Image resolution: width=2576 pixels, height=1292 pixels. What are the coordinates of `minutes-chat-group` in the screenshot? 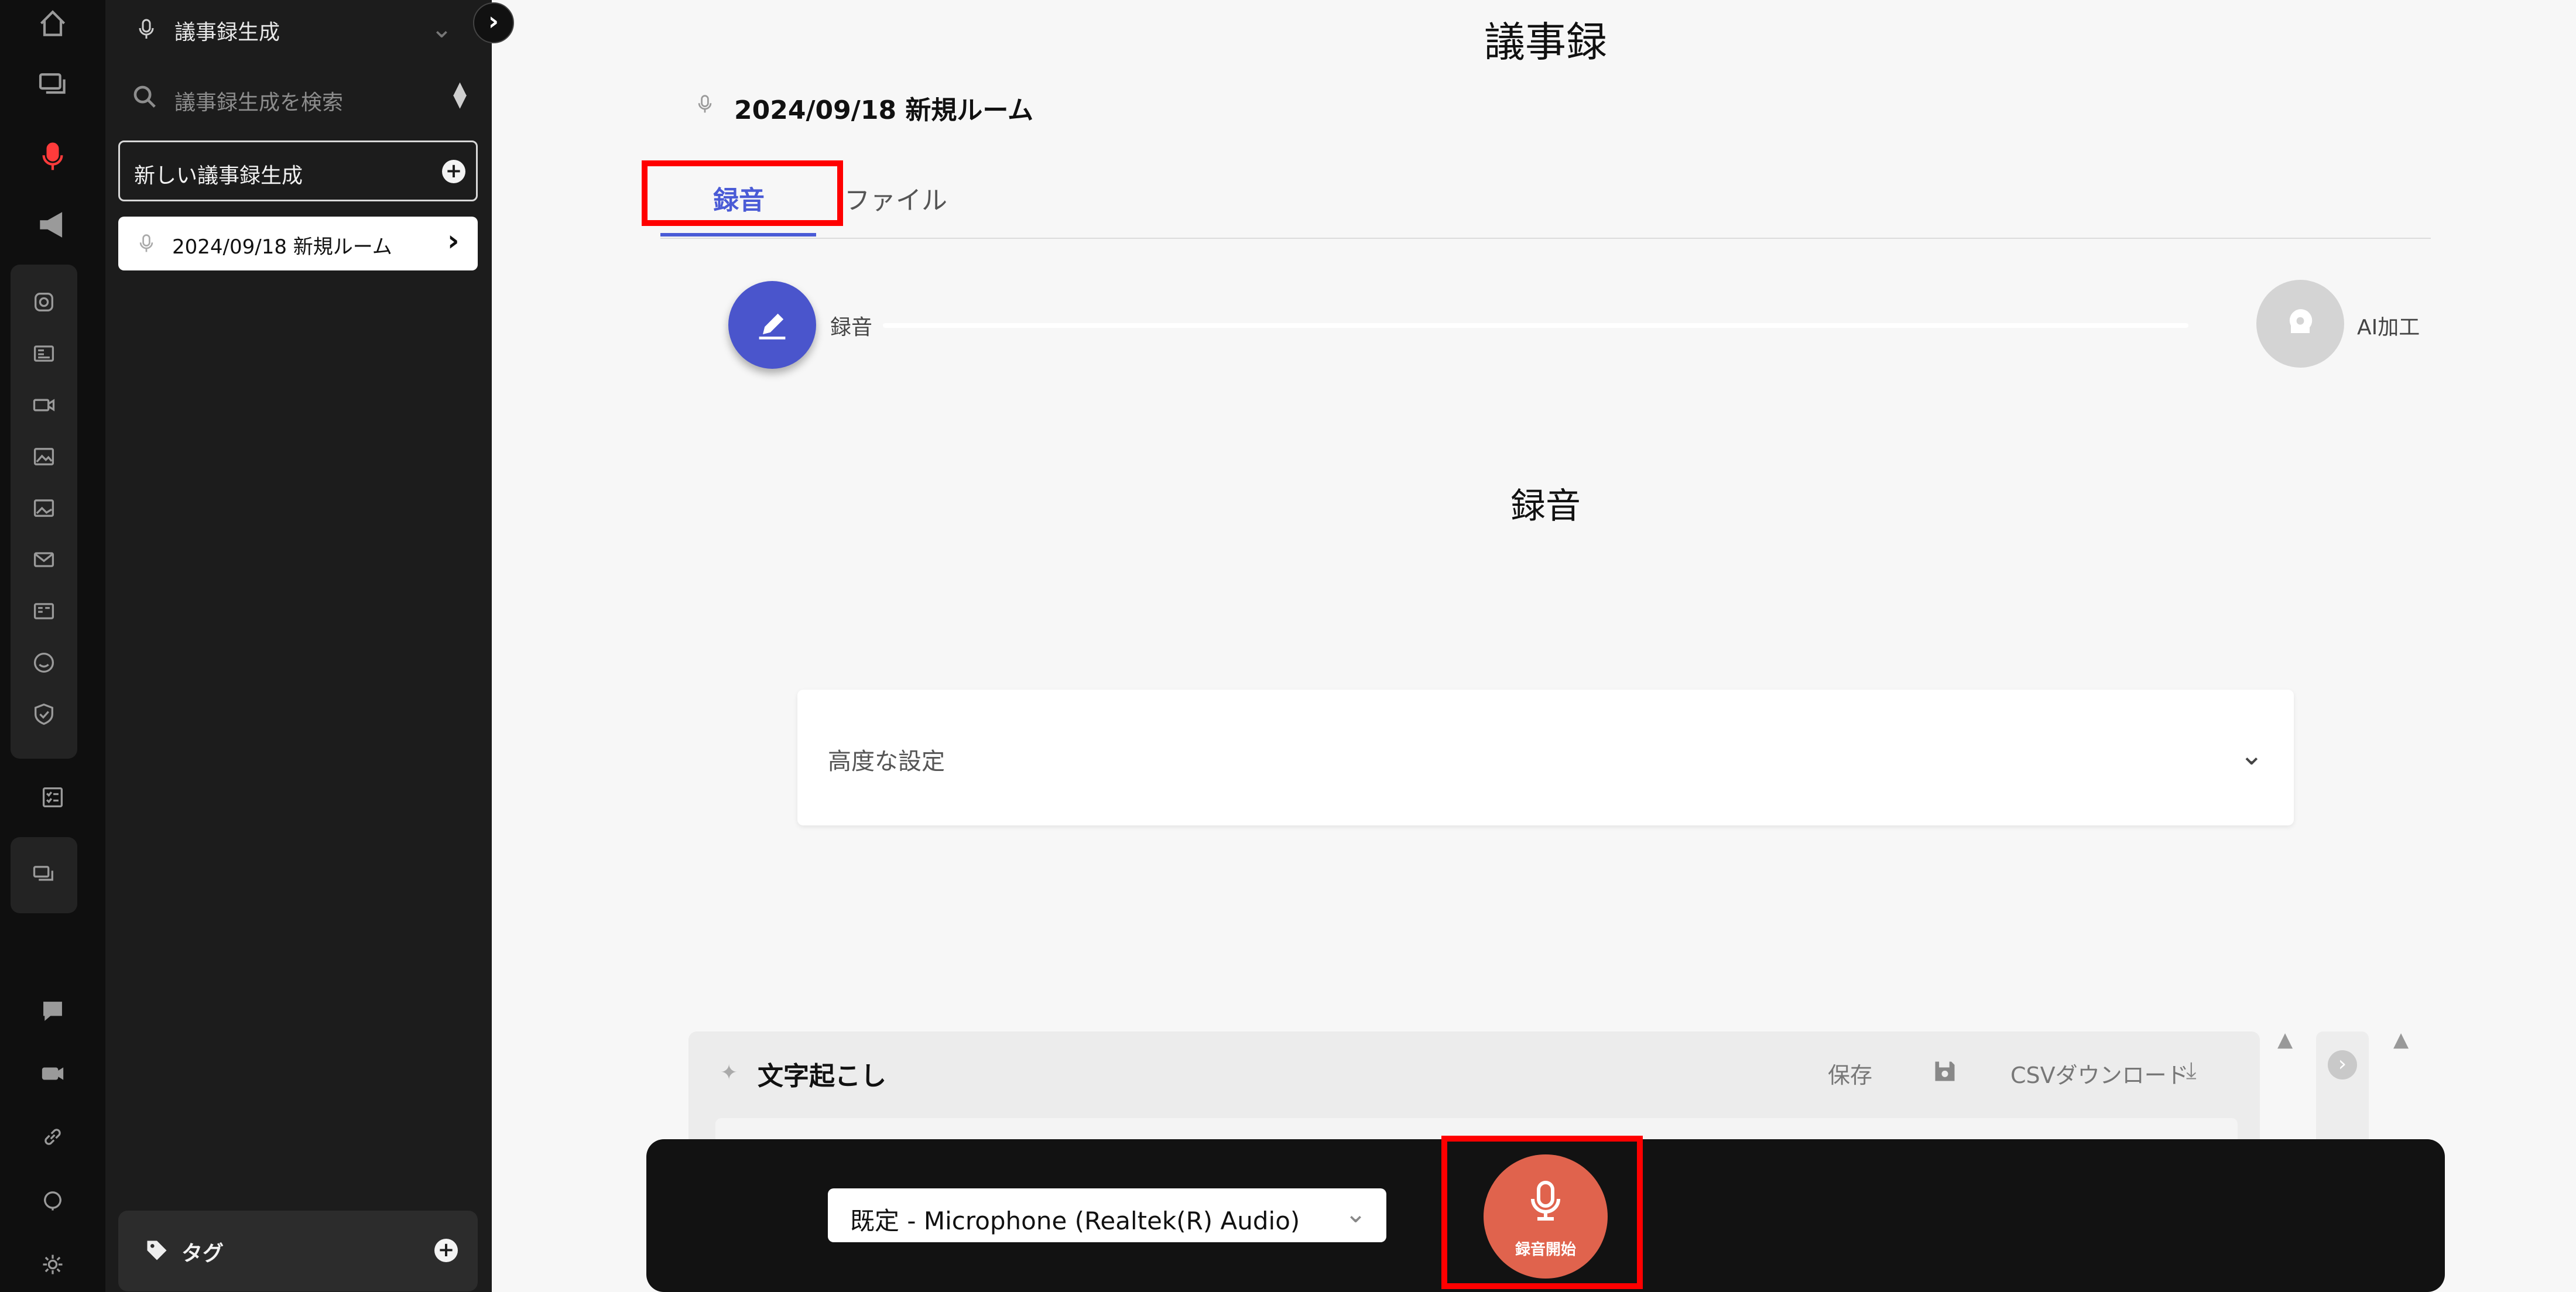 It's located at (44, 875).